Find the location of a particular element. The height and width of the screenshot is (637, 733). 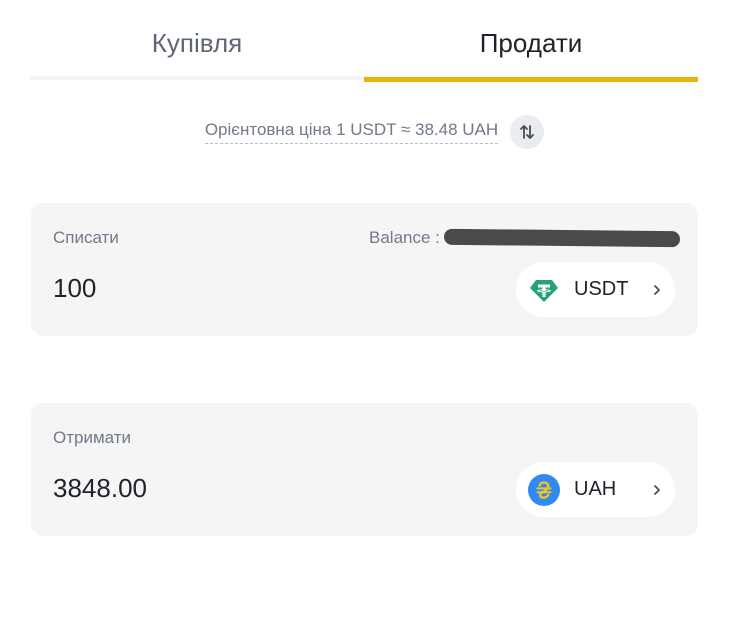

tab-bar: Купівля Продати is located at coordinates (364, 41).